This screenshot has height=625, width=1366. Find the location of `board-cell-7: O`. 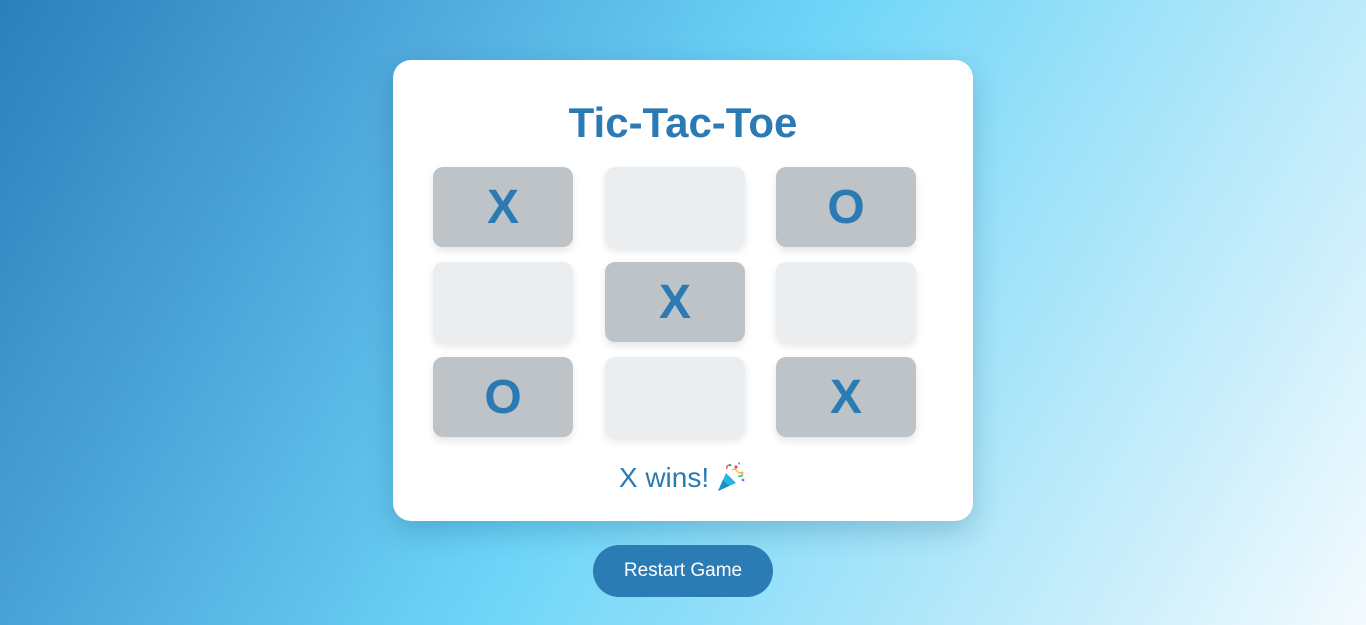

board-cell-7: O is located at coordinates (503, 397).